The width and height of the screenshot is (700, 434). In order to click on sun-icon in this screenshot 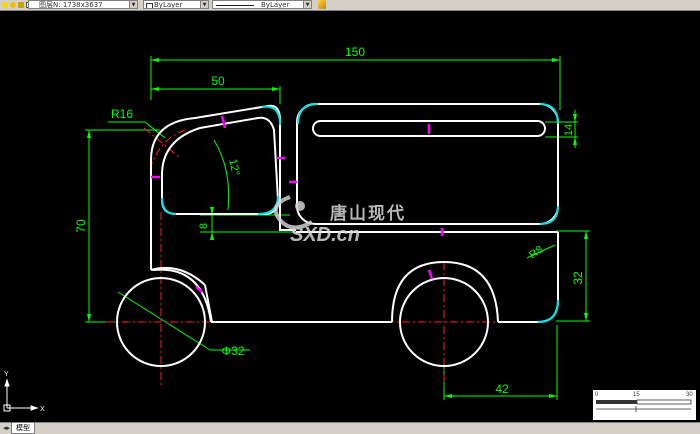, I will do `click(13, 5)`.